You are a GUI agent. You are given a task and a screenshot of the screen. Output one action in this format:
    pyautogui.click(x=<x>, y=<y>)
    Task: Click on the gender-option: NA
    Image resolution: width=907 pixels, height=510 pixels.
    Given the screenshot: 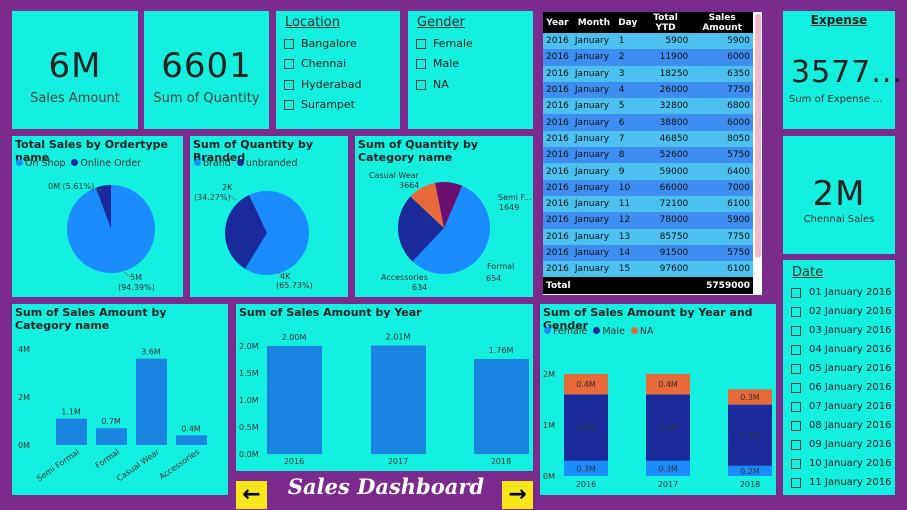 What is the action you would take?
    pyautogui.click(x=432, y=84)
    